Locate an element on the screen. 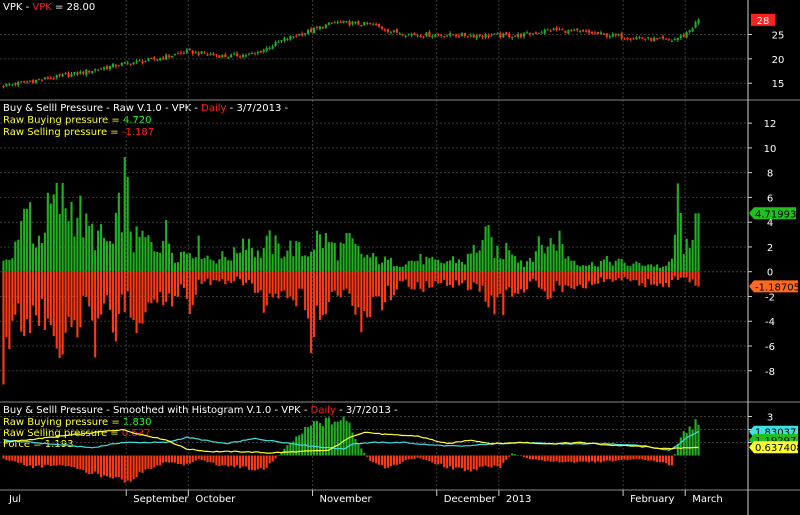 The width and height of the screenshot is (800, 515). raw-title-period: Daily is located at coordinates (214, 108).